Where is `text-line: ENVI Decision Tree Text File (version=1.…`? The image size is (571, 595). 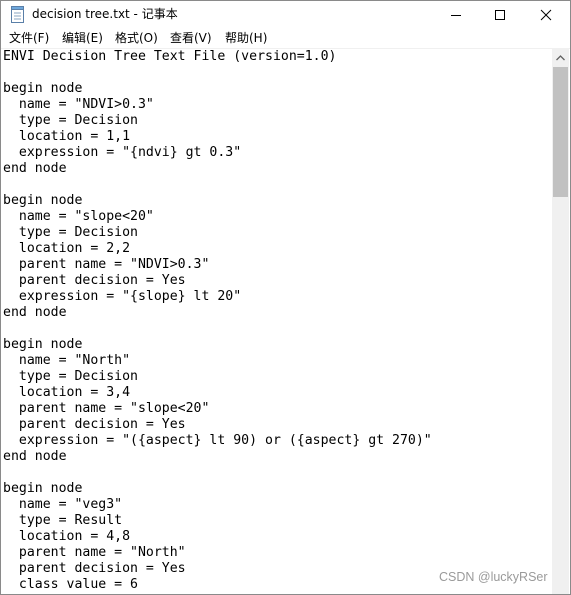 text-line: ENVI Decision Tree Text File (version=1.… is located at coordinates (170, 56).